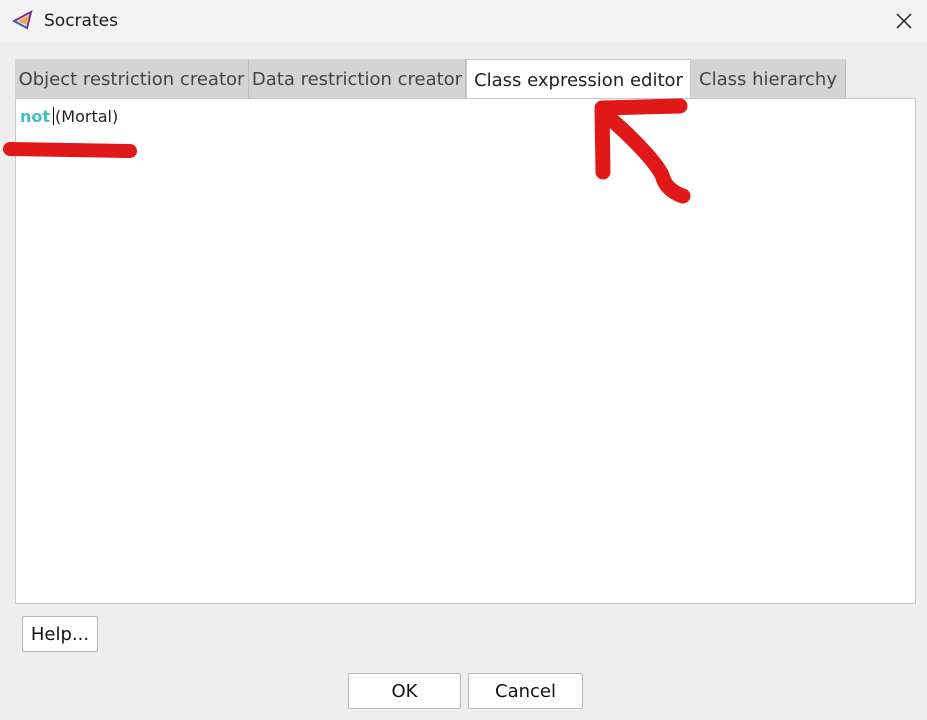  What do you see at coordinates (22, 20) in the screenshot?
I see `socrates-logo-icon` at bounding box center [22, 20].